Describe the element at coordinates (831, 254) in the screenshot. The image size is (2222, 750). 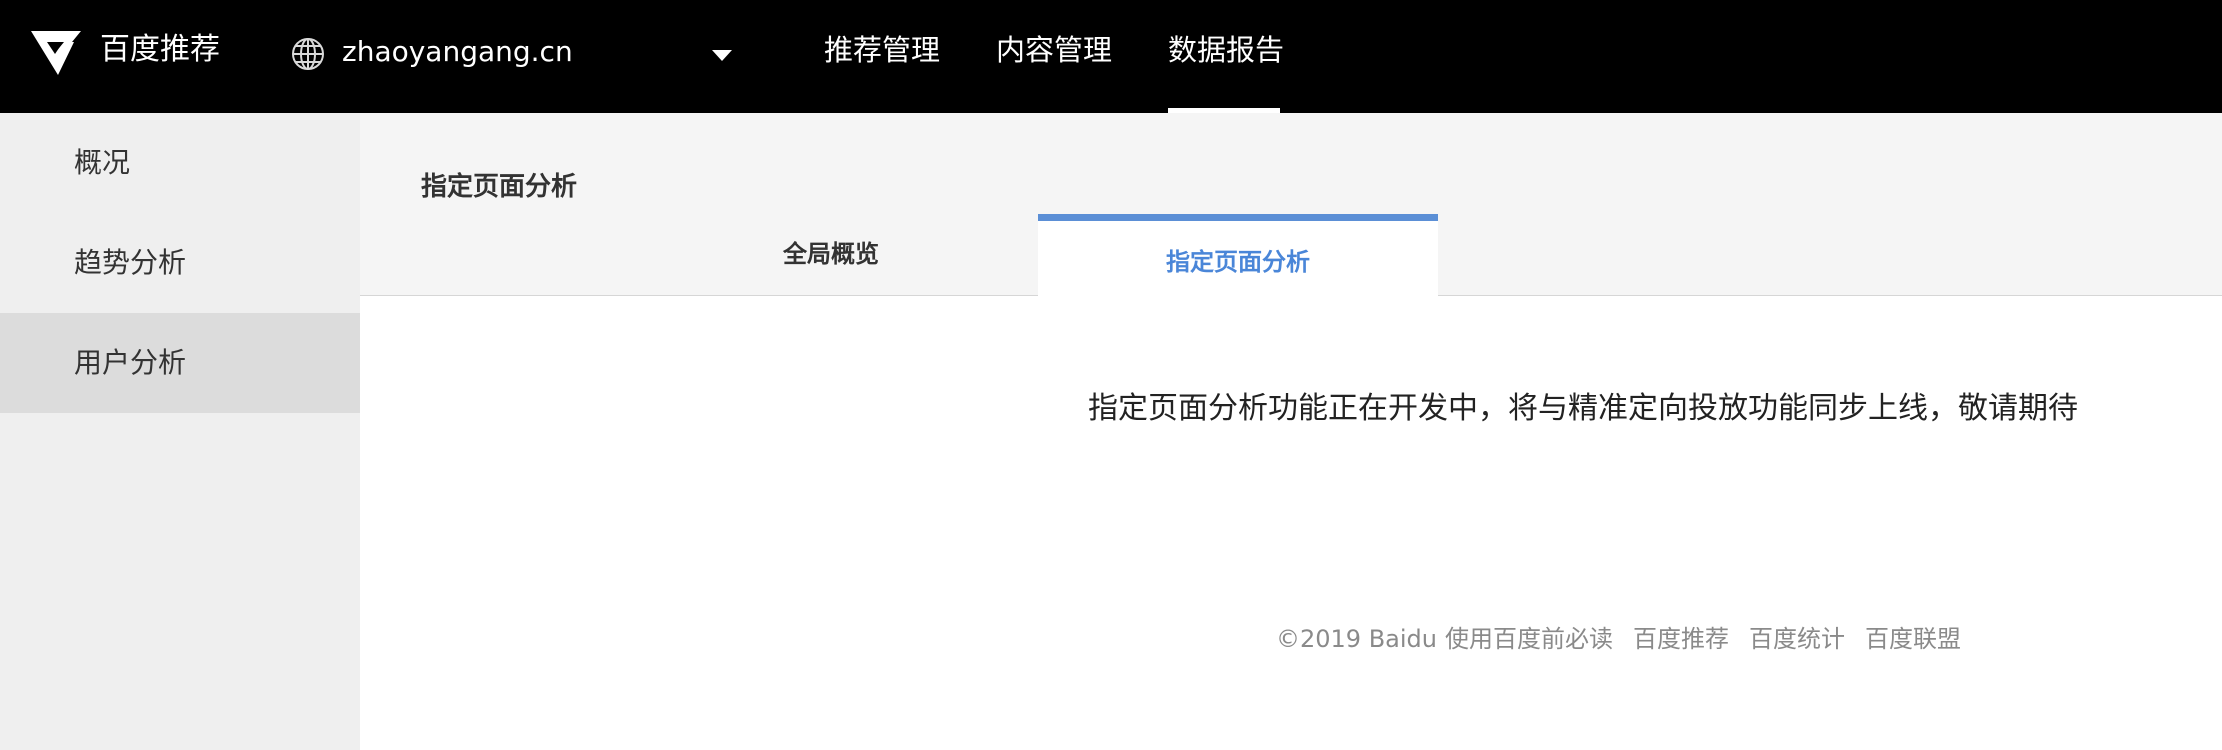
I see `tab-label: 全局概览` at that location.